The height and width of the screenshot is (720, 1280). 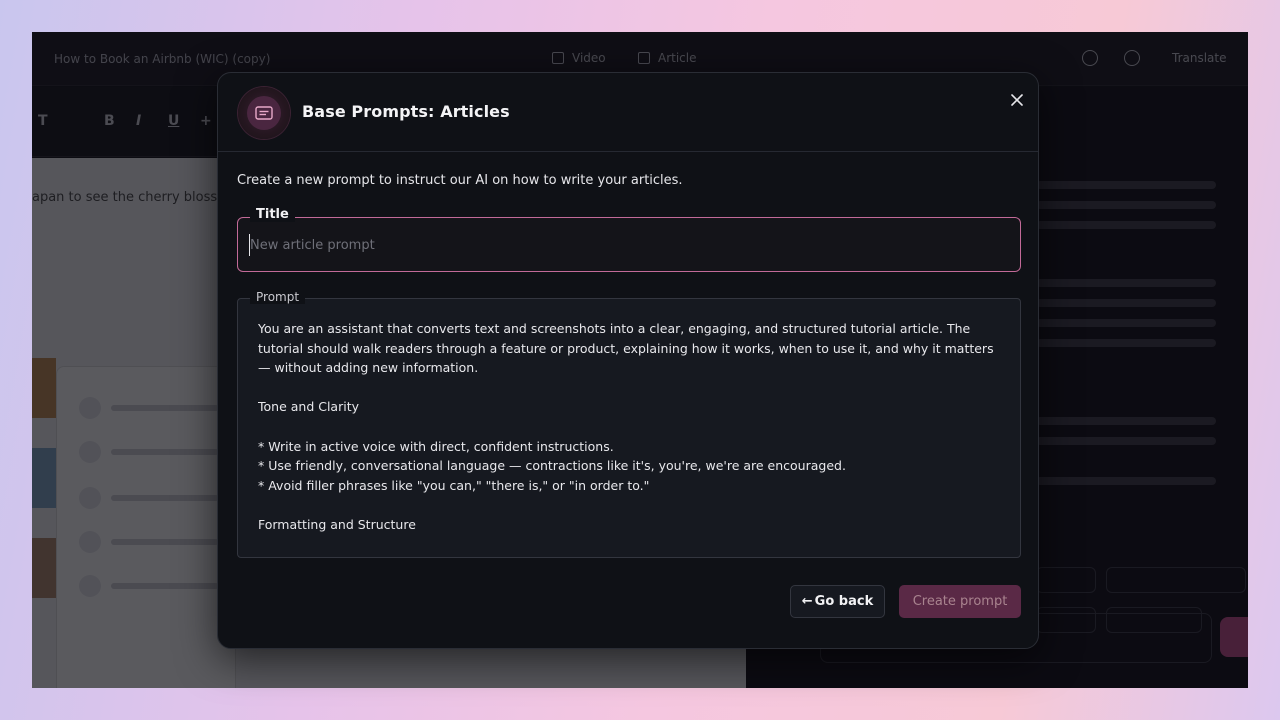 I want to click on modal-title: Base Prompts: Articles, so click(x=406, y=111).